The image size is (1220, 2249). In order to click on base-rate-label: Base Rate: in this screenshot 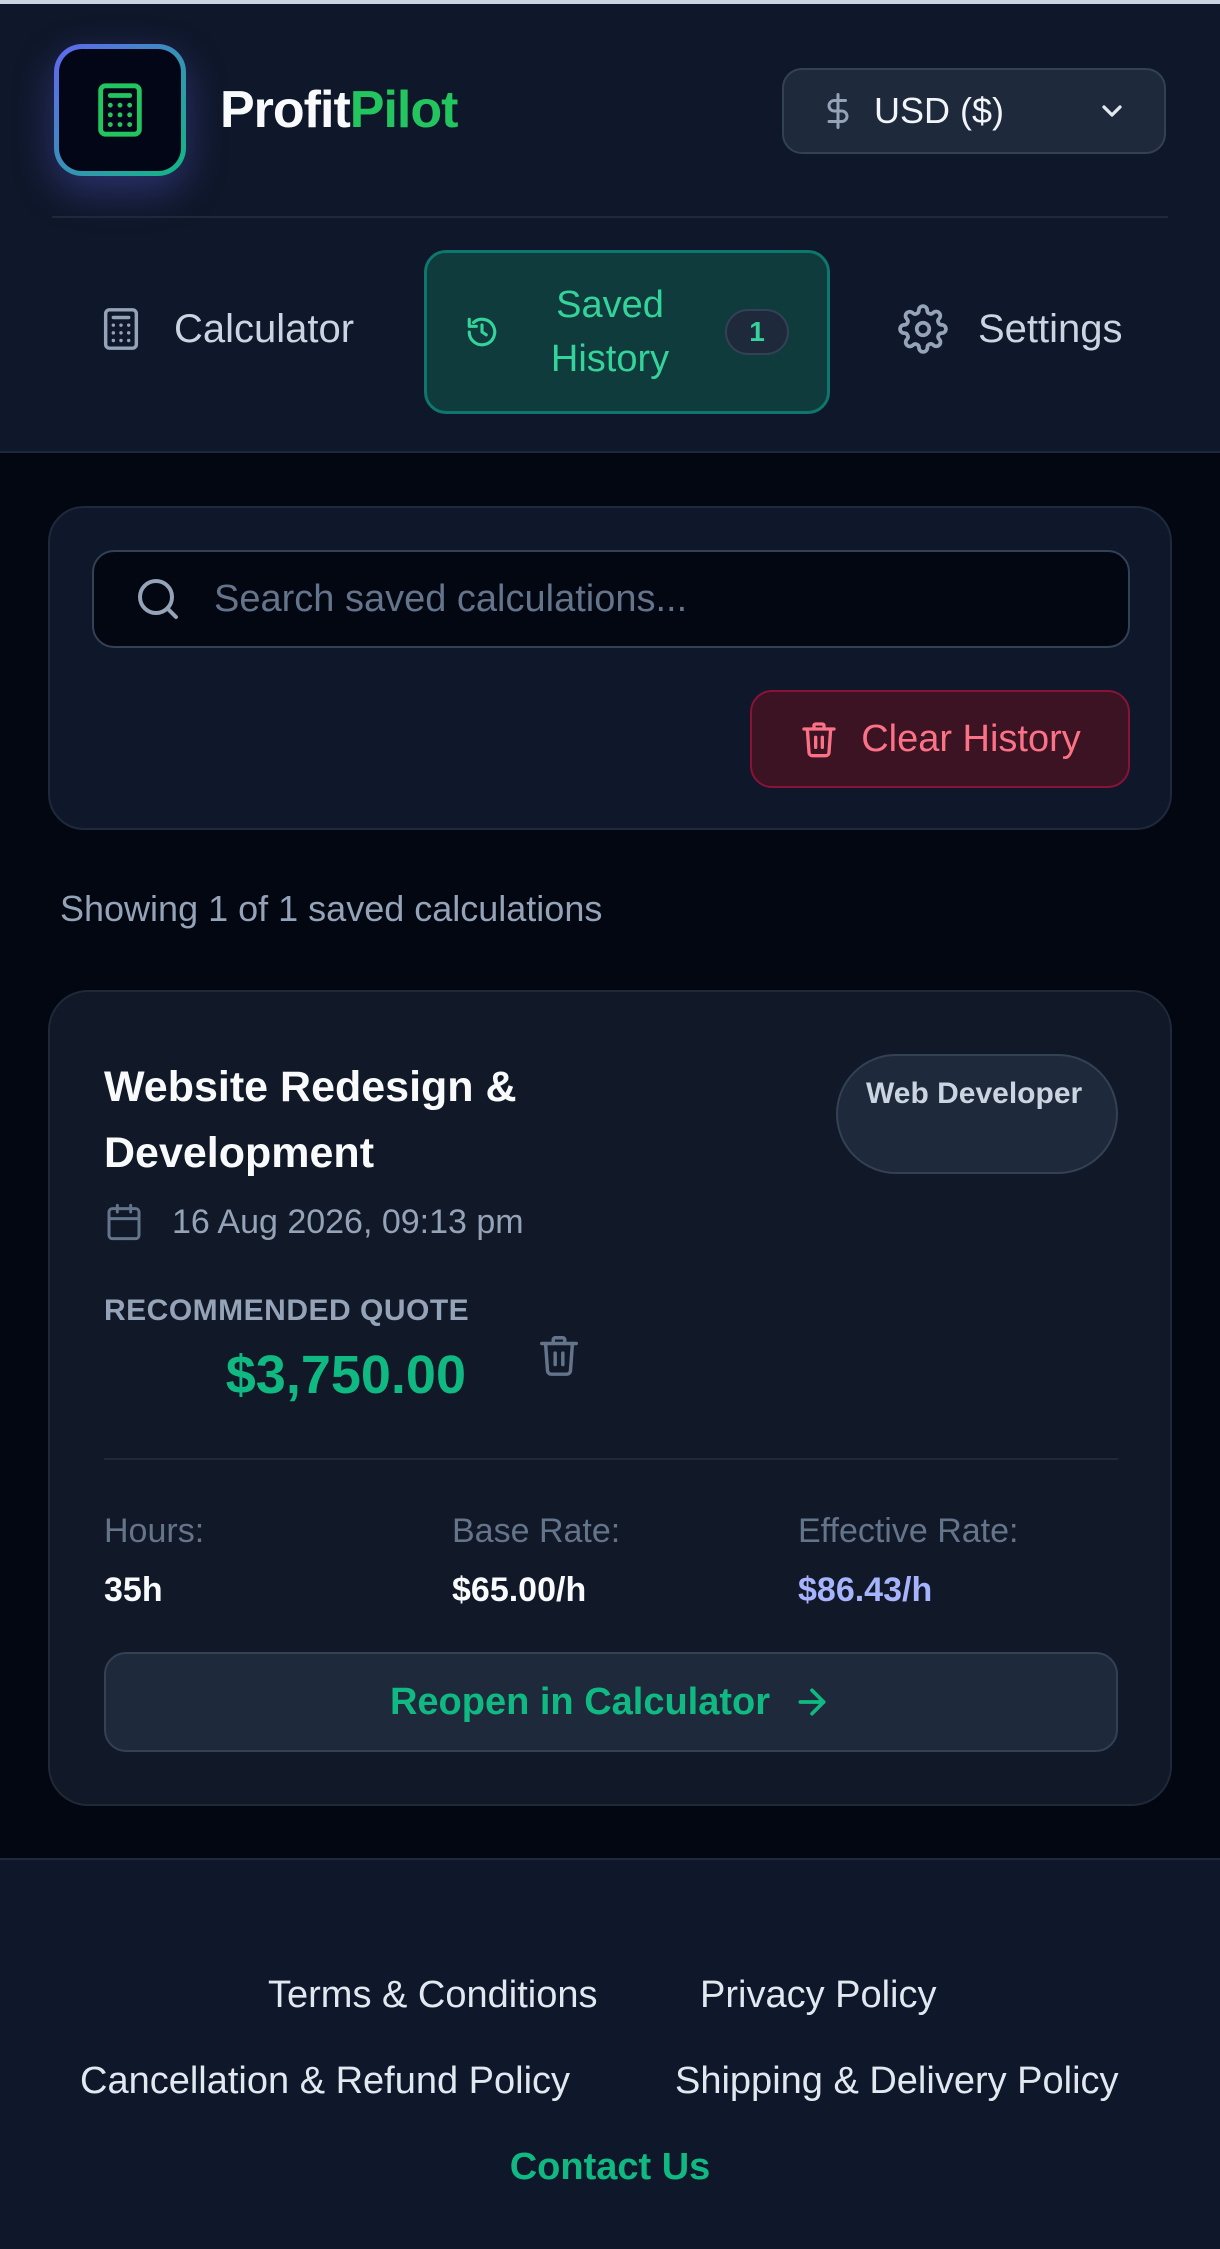, I will do `click(536, 1531)`.